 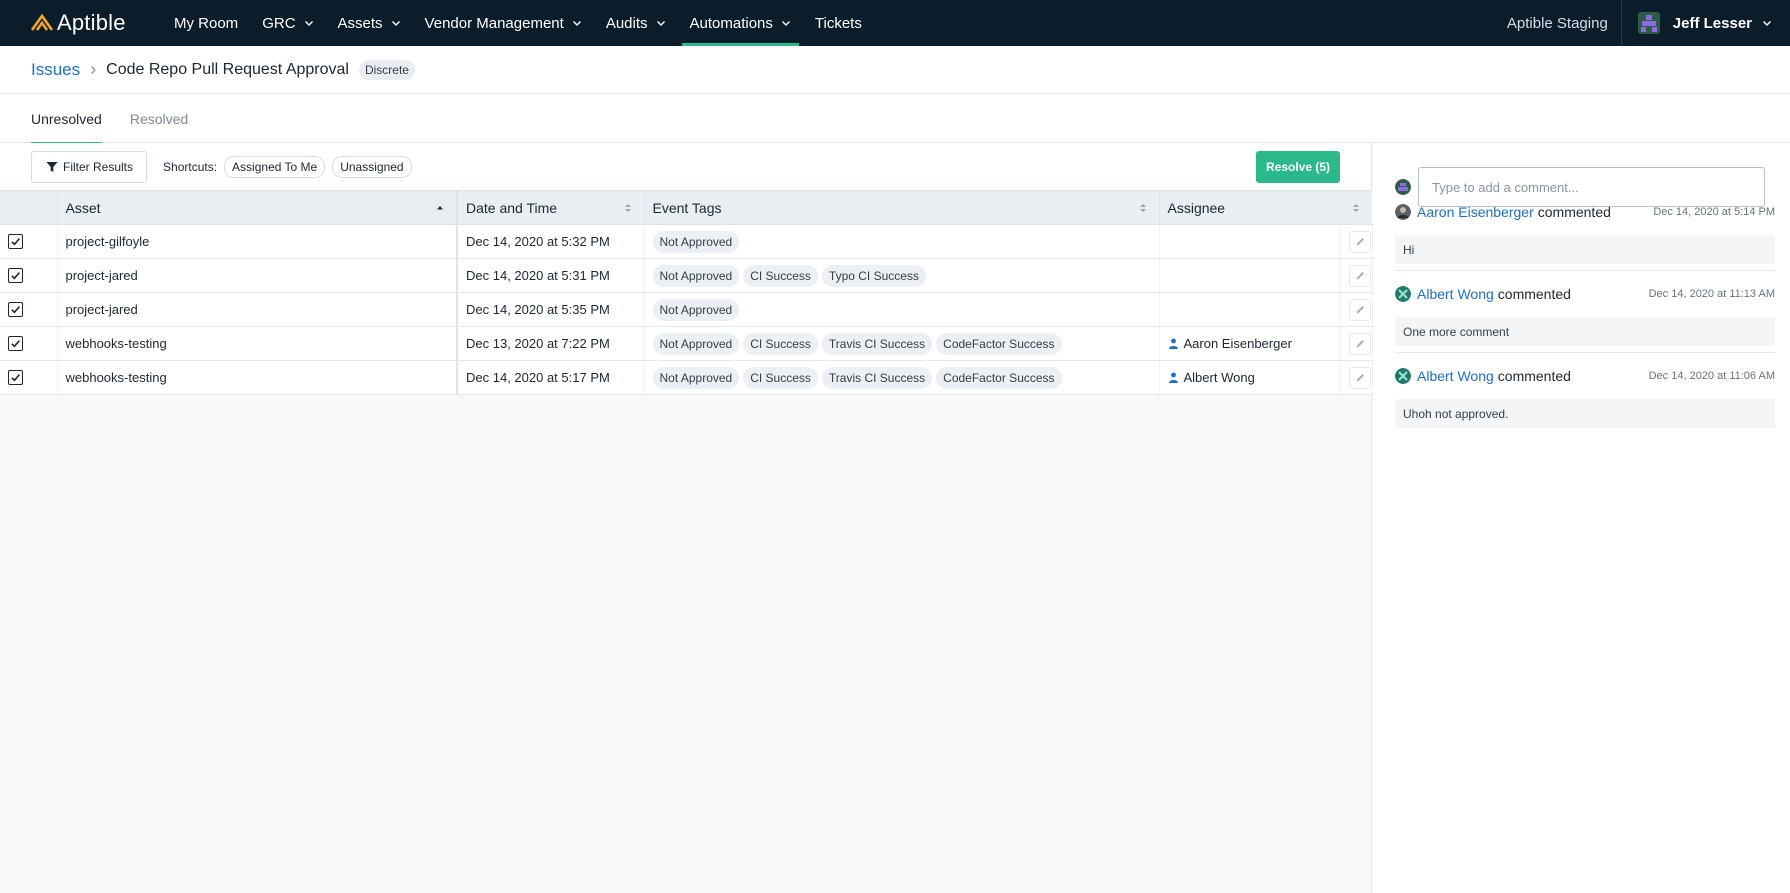 What do you see at coordinates (877, 343) in the screenshot?
I see `event-tag: Travis CI Success` at bounding box center [877, 343].